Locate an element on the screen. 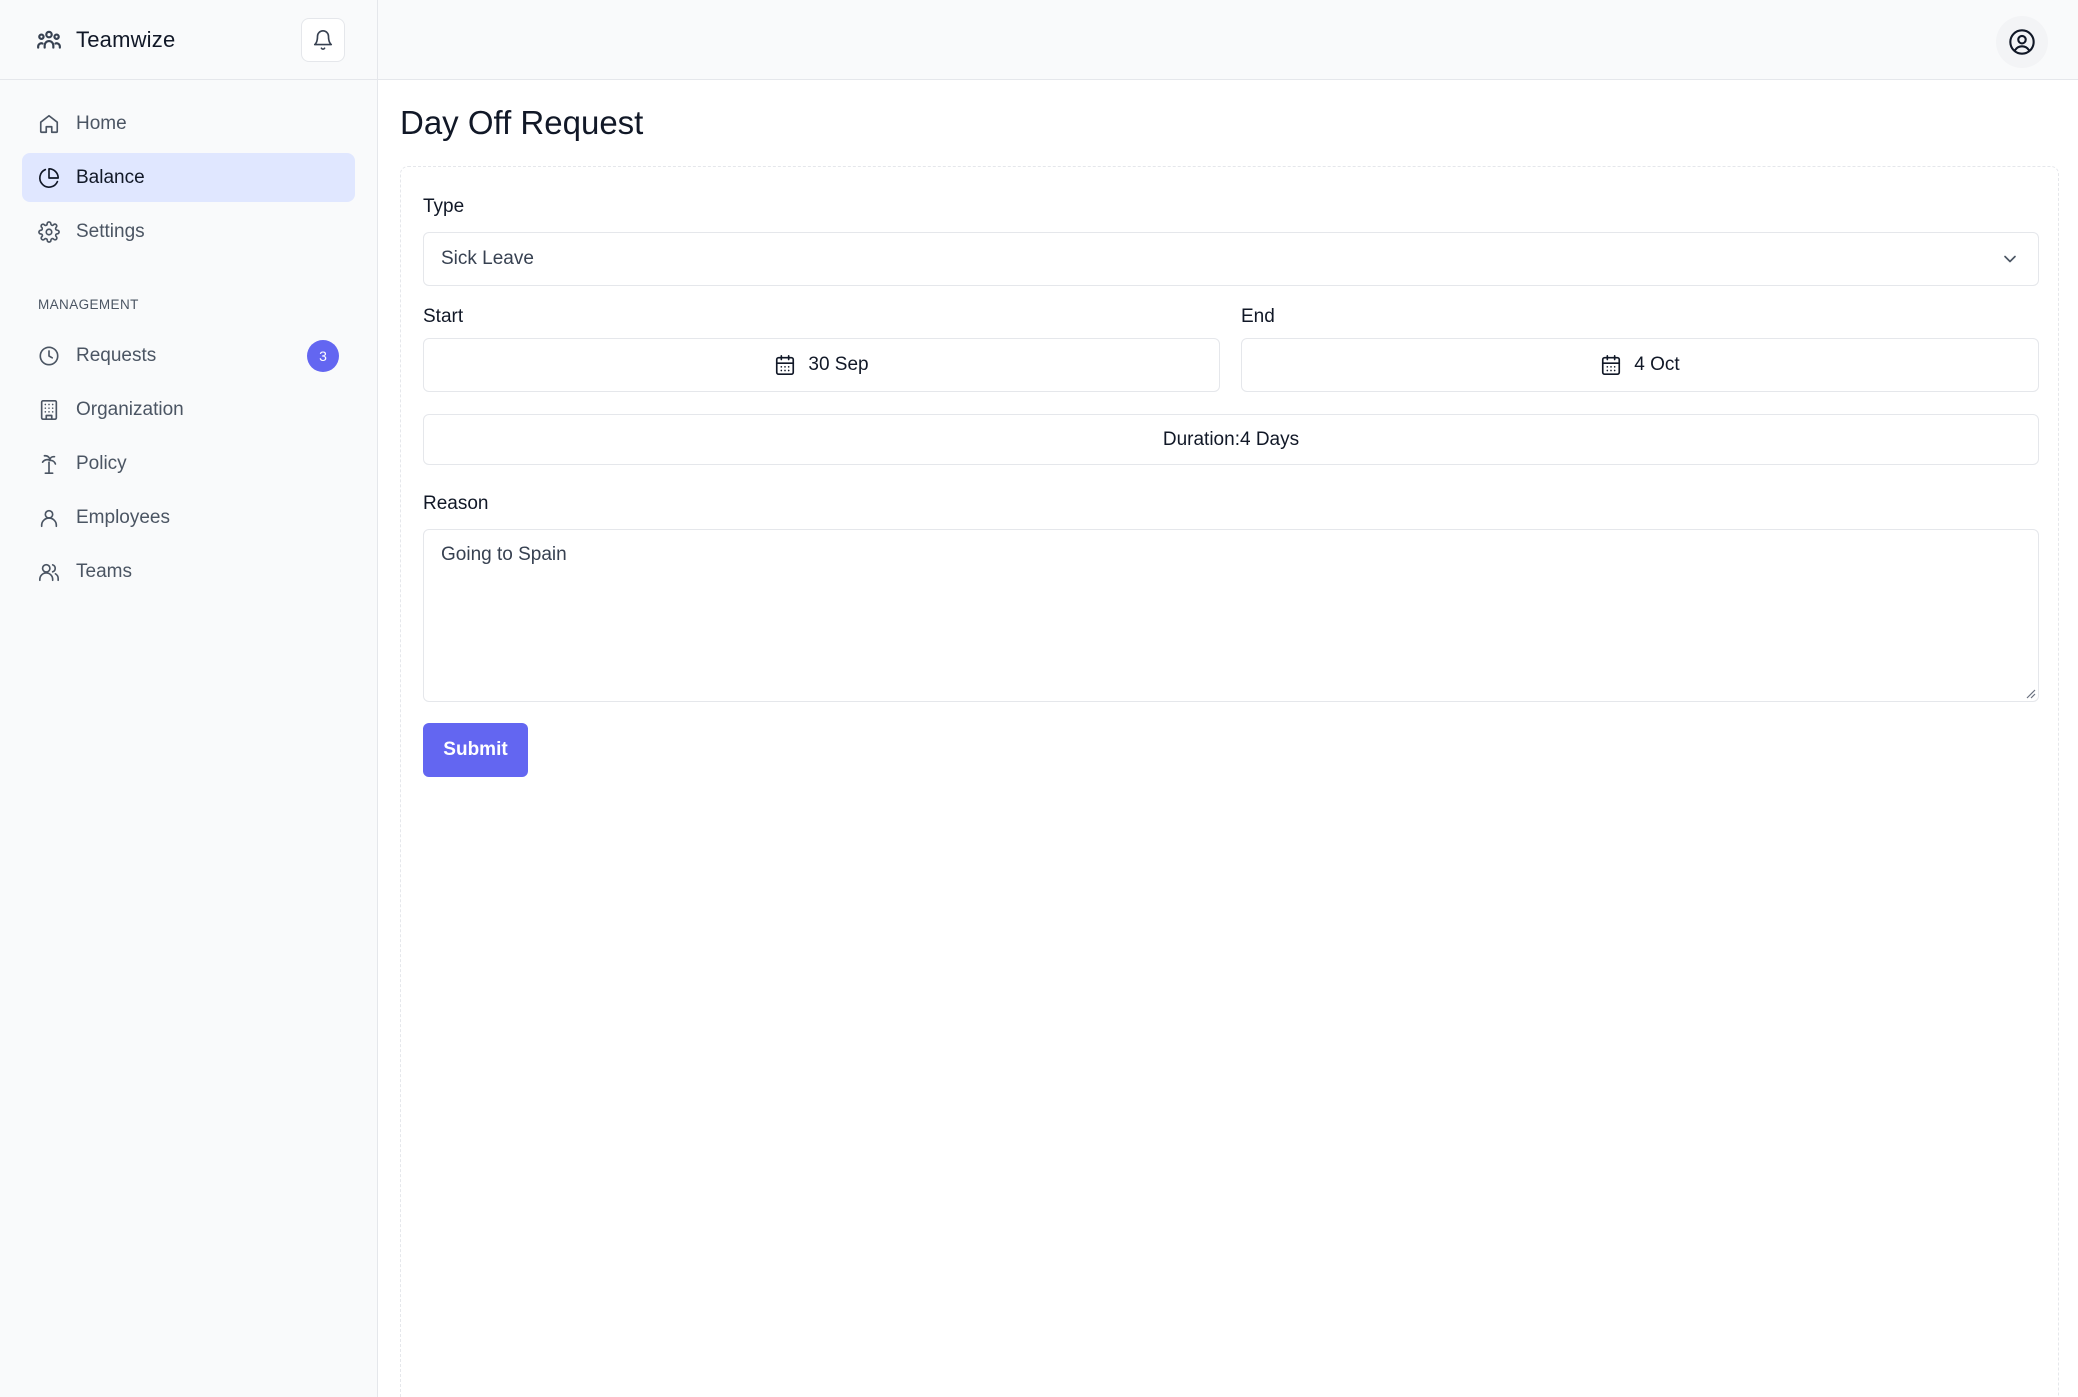  brand: Teamwize is located at coordinates (105, 40).